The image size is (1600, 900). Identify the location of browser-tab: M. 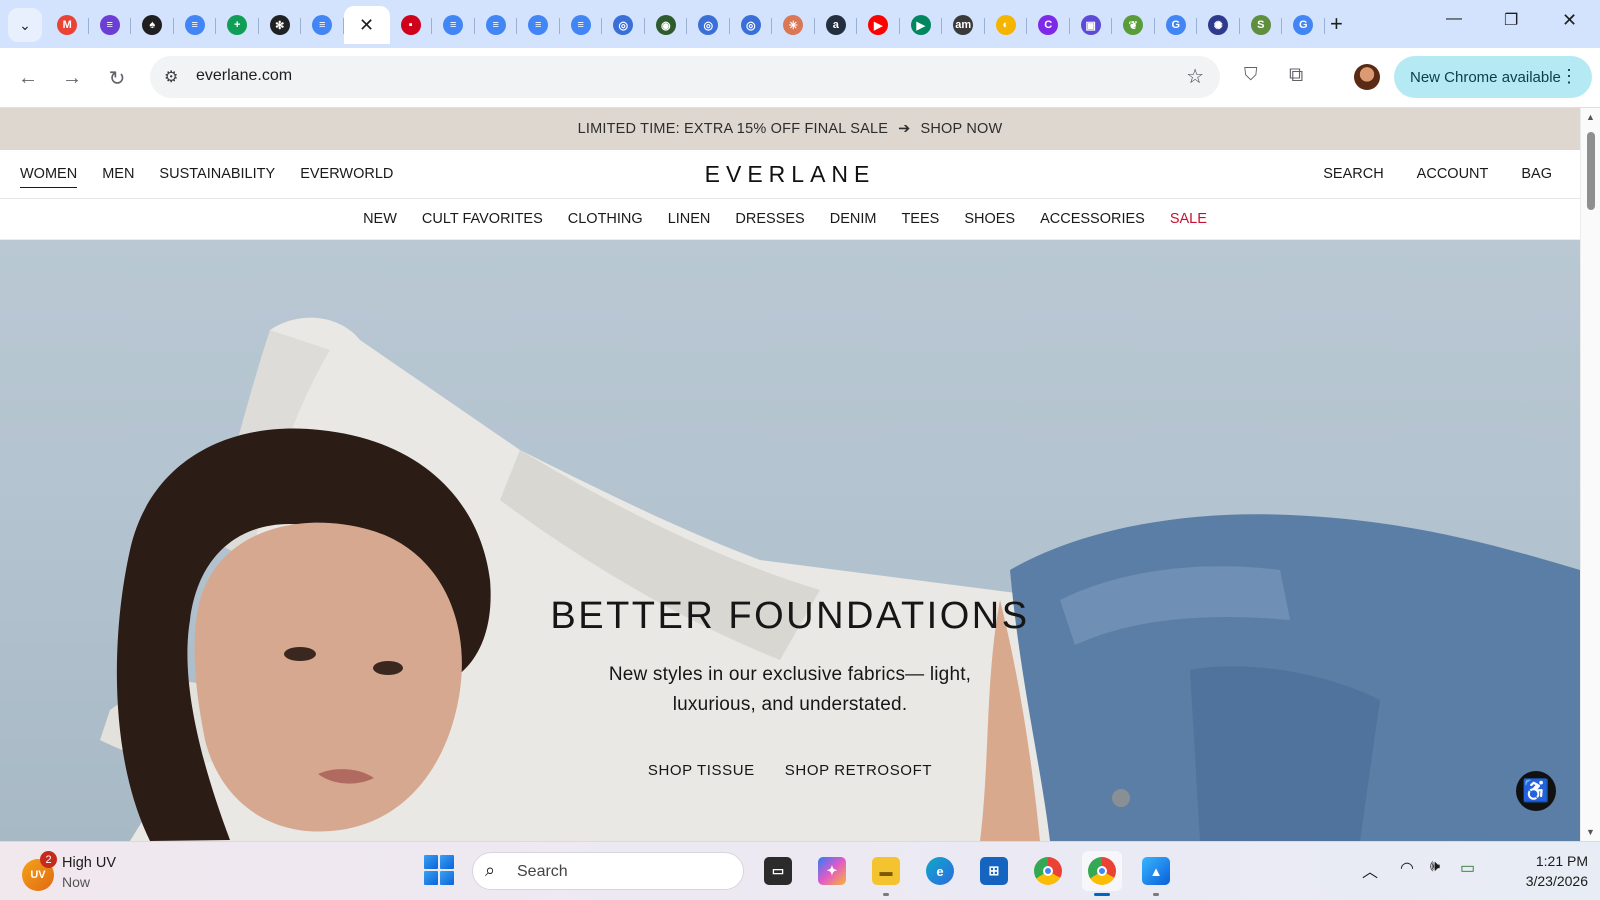
(67, 25).